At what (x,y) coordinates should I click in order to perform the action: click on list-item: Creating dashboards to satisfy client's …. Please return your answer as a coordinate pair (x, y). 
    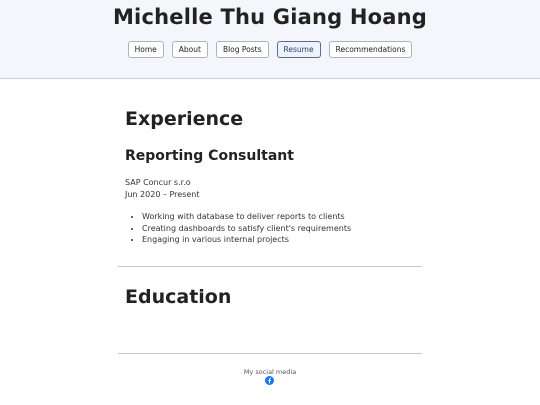
    Looking at the image, I should click on (246, 229).